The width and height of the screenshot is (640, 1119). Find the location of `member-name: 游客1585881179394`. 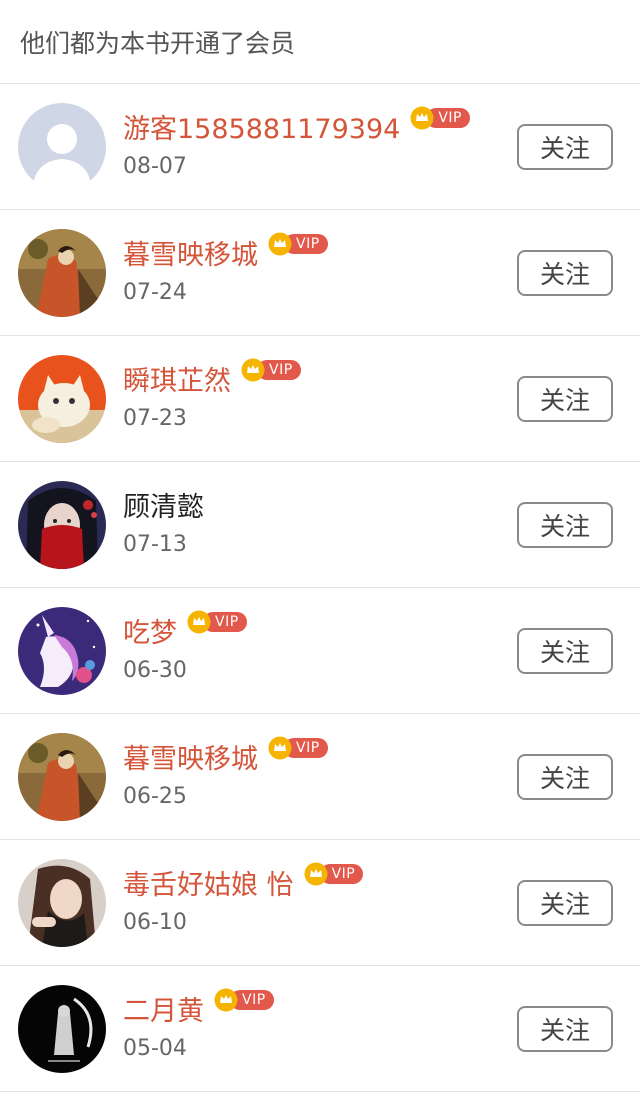

member-name: 游客1585881179394 is located at coordinates (261, 126).